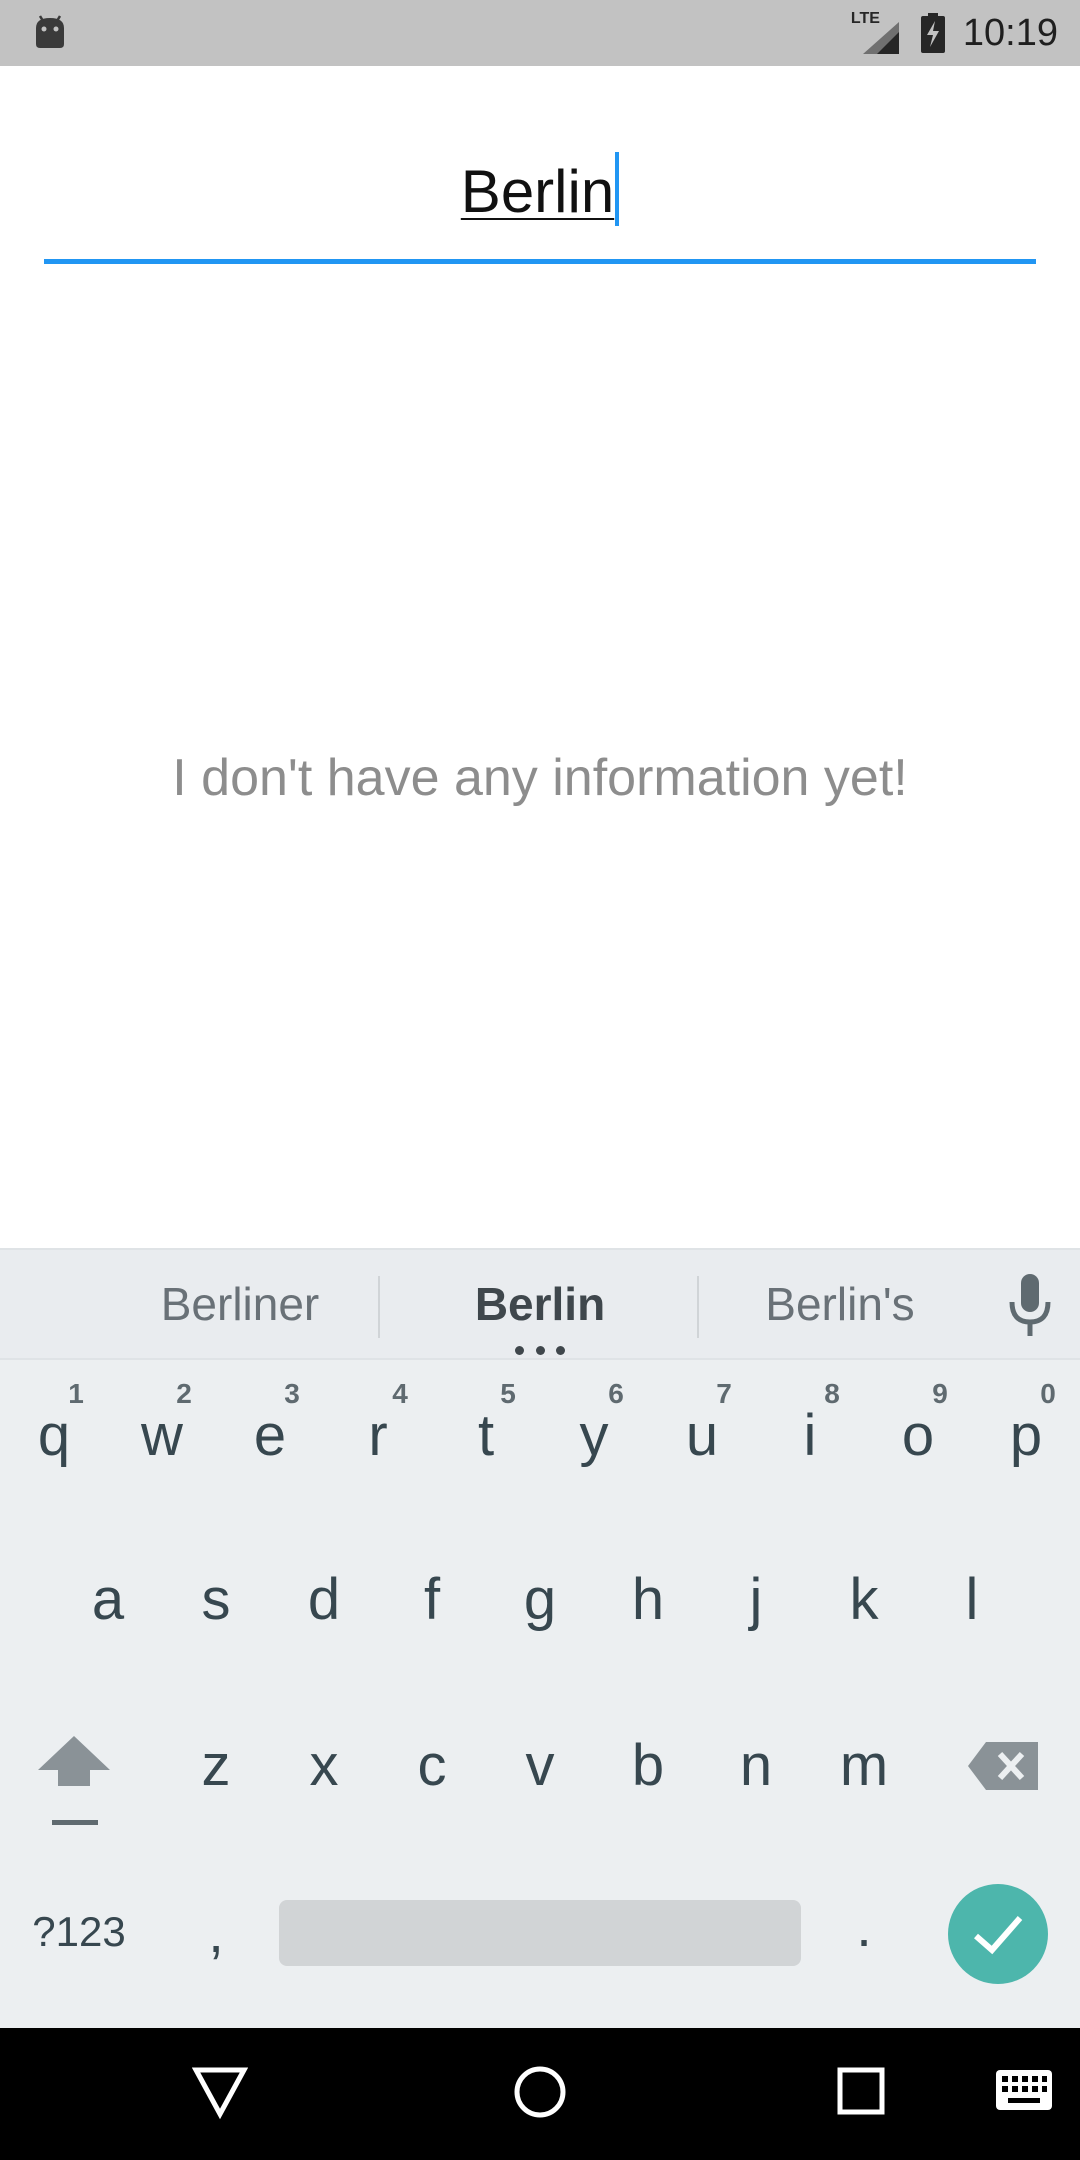 Image resolution: width=1080 pixels, height=2160 pixels. What do you see at coordinates (216, 1932) in the screenshot?
I see `comma-key: ,` at bounding box center [216, 1932].